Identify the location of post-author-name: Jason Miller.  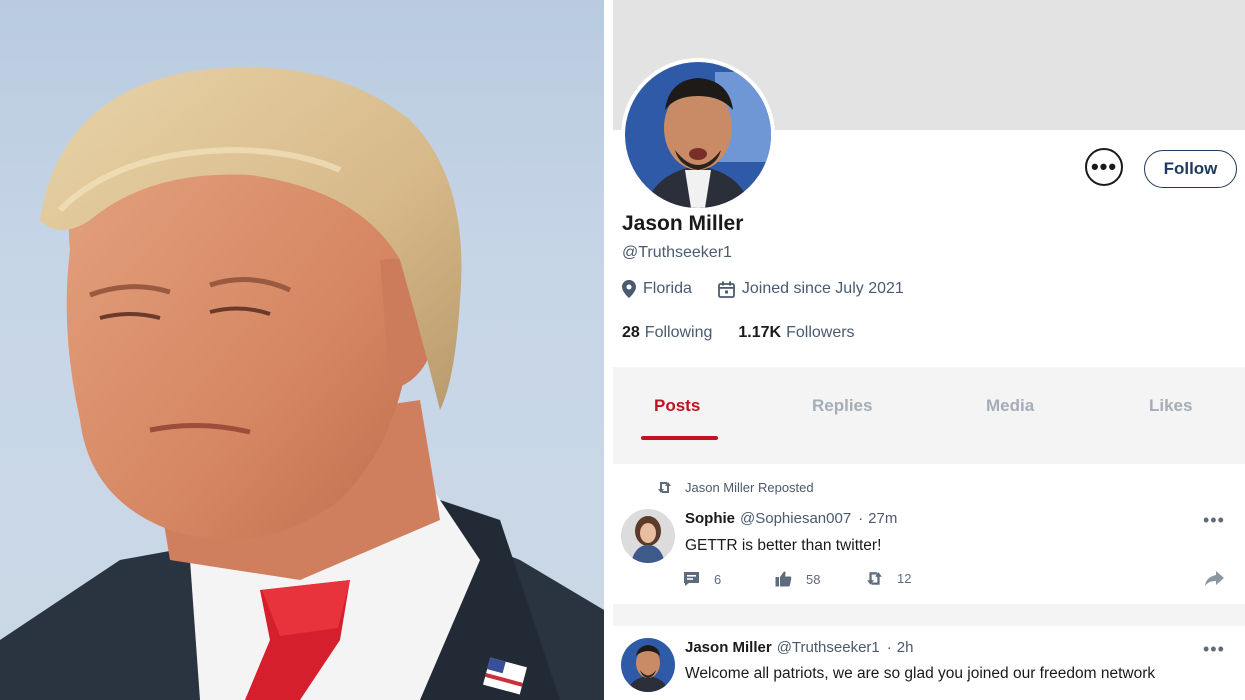
(728, 647).